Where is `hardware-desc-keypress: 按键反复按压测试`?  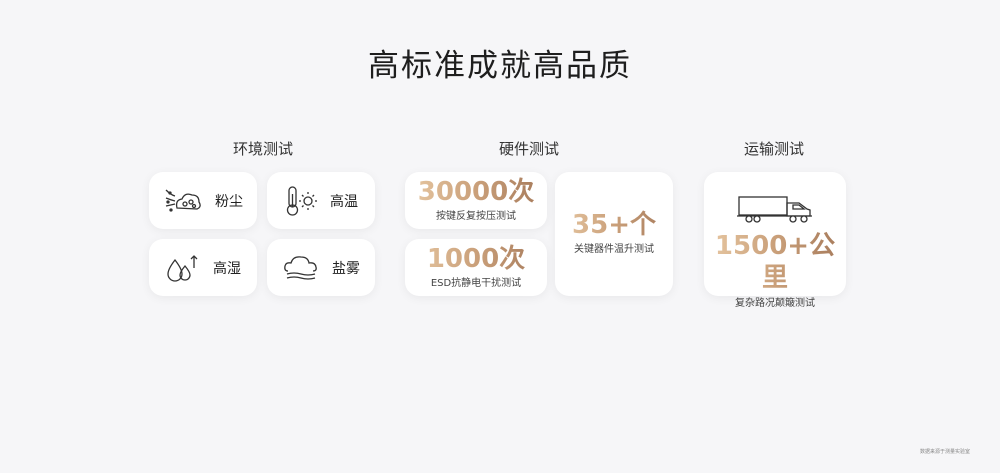 hardware-desc-keypress: 按键反复按压测试 is located at coordinates (476, 216).